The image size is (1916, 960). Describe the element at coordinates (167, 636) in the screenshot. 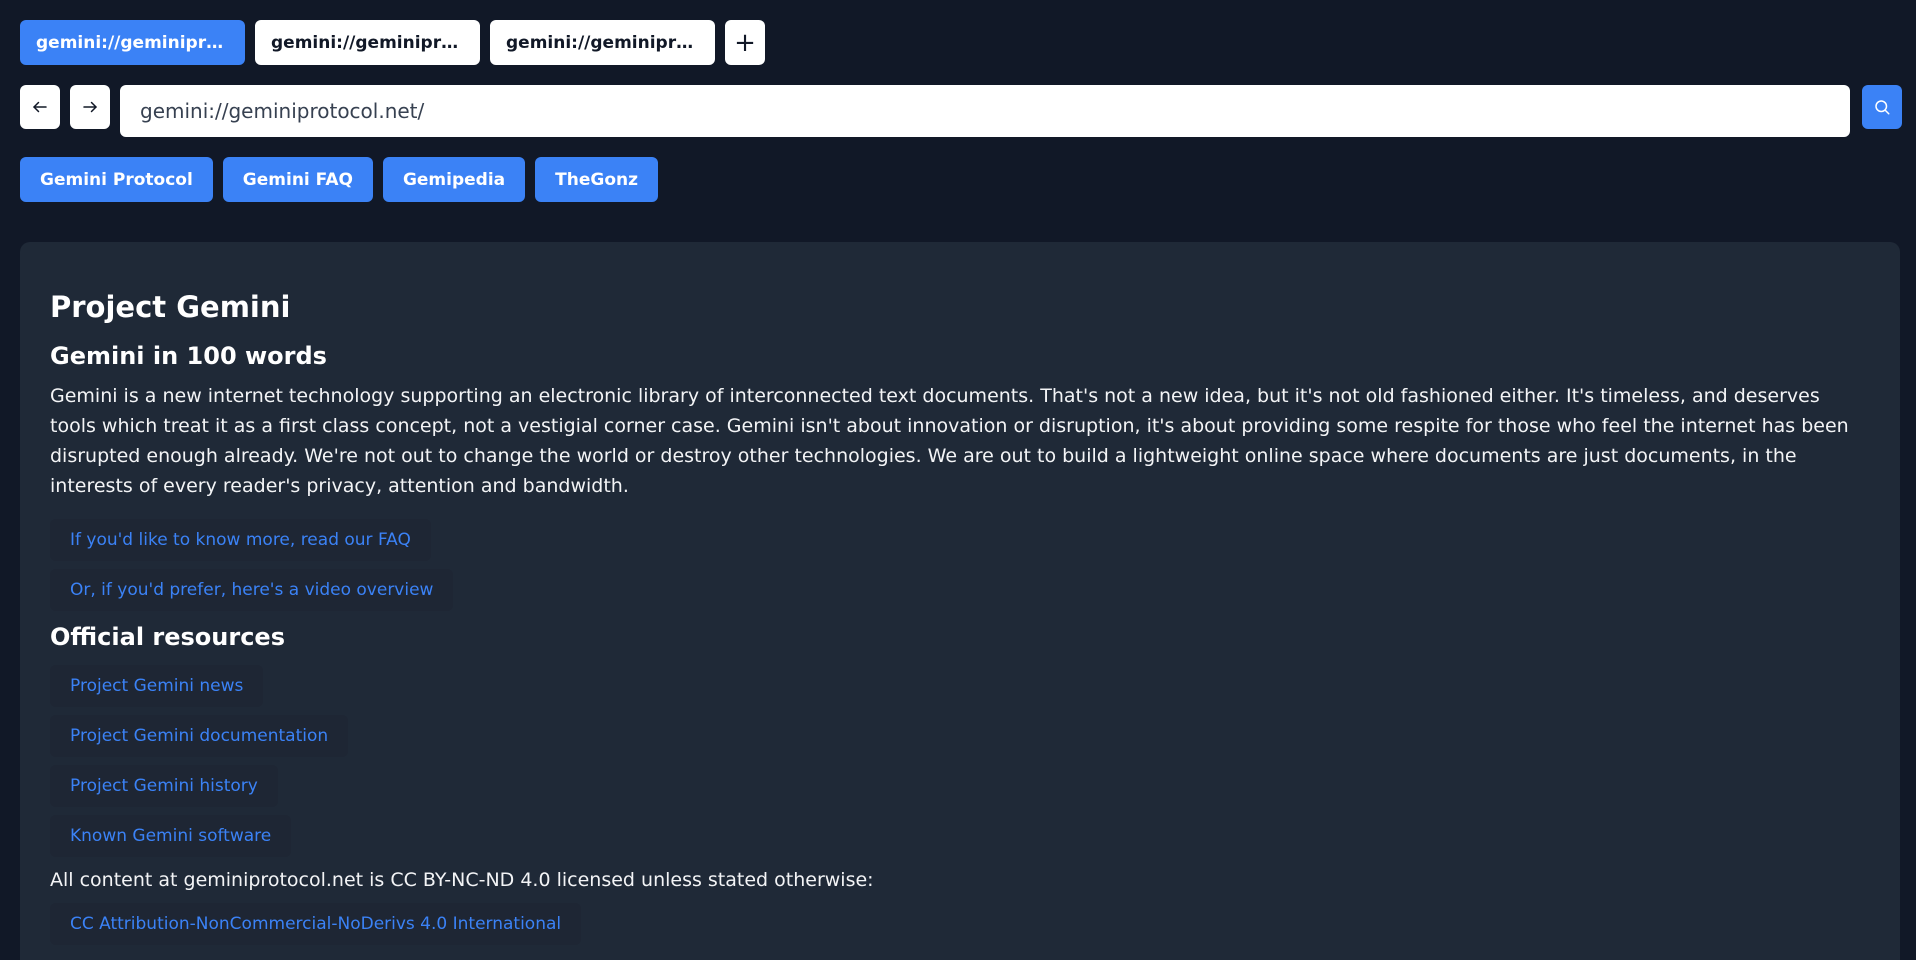

I see `section-heading: Official resources` at that location.